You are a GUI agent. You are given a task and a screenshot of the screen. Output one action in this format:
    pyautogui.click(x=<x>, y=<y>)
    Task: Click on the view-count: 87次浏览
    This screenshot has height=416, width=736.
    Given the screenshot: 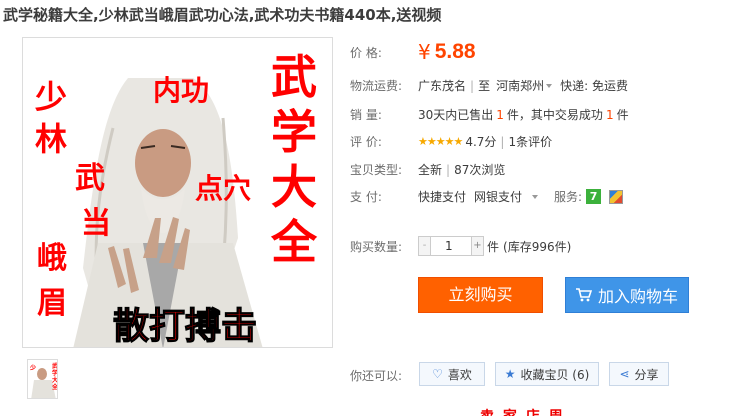 What is the action you would take?
    pyautogui.click(x=480, y=170)
    